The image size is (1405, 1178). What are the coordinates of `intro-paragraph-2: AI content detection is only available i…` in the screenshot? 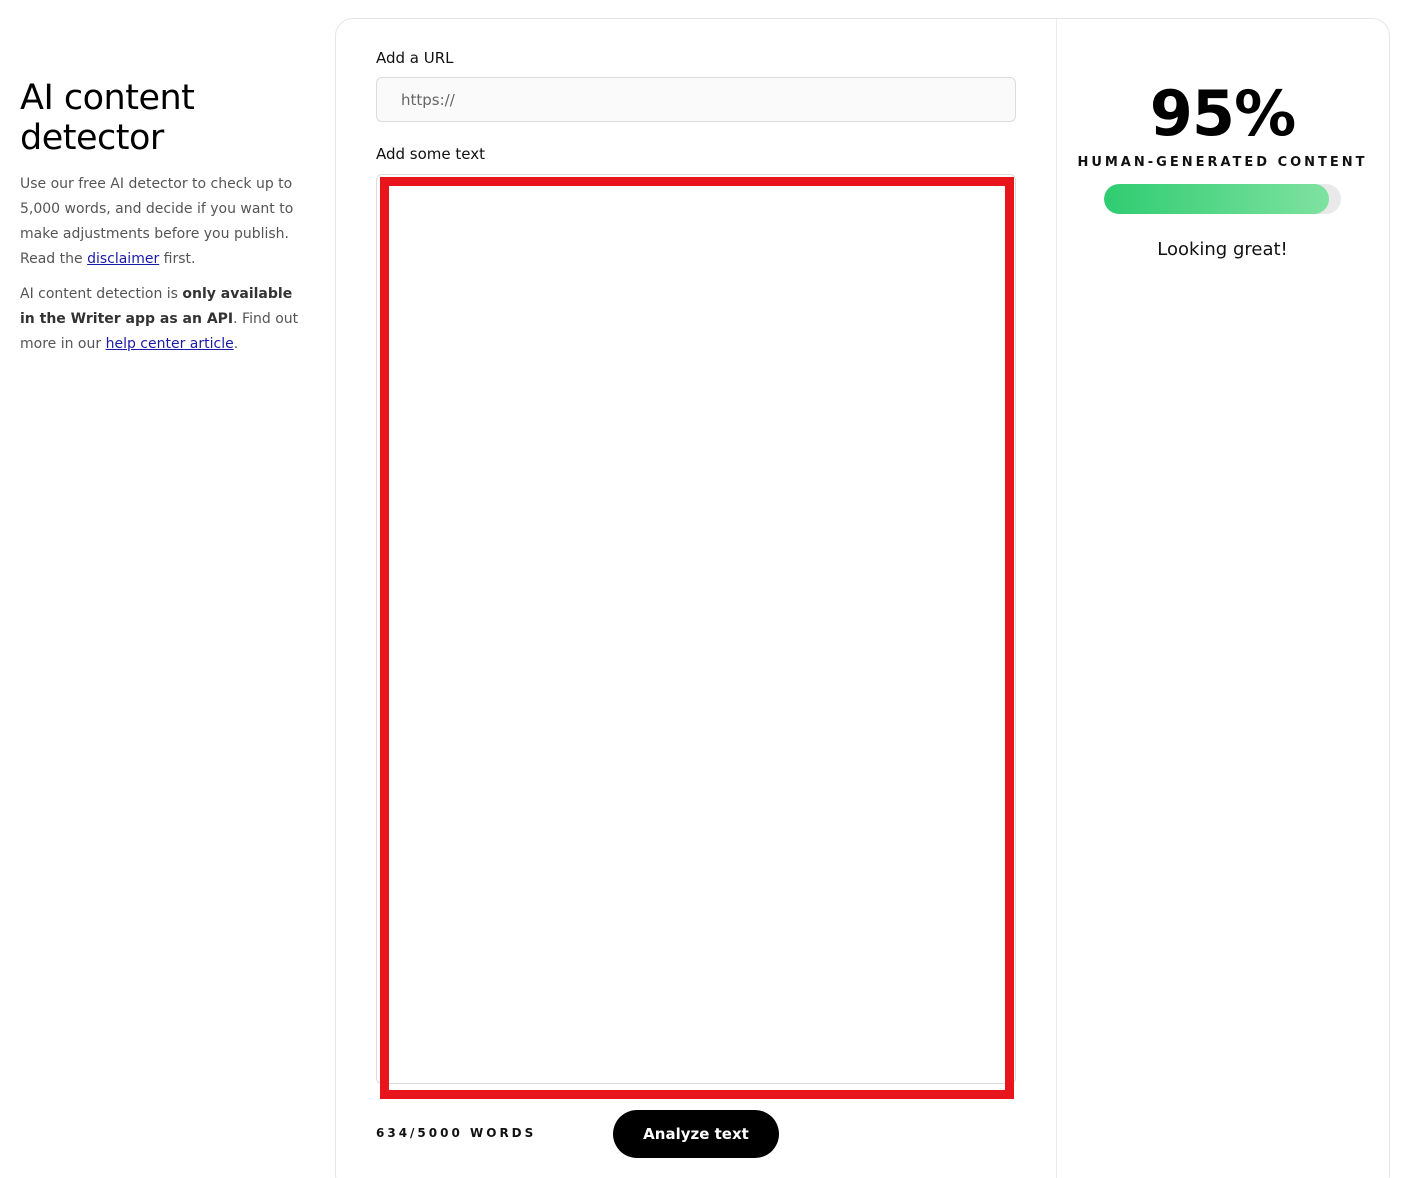 It's located at (159, 319).